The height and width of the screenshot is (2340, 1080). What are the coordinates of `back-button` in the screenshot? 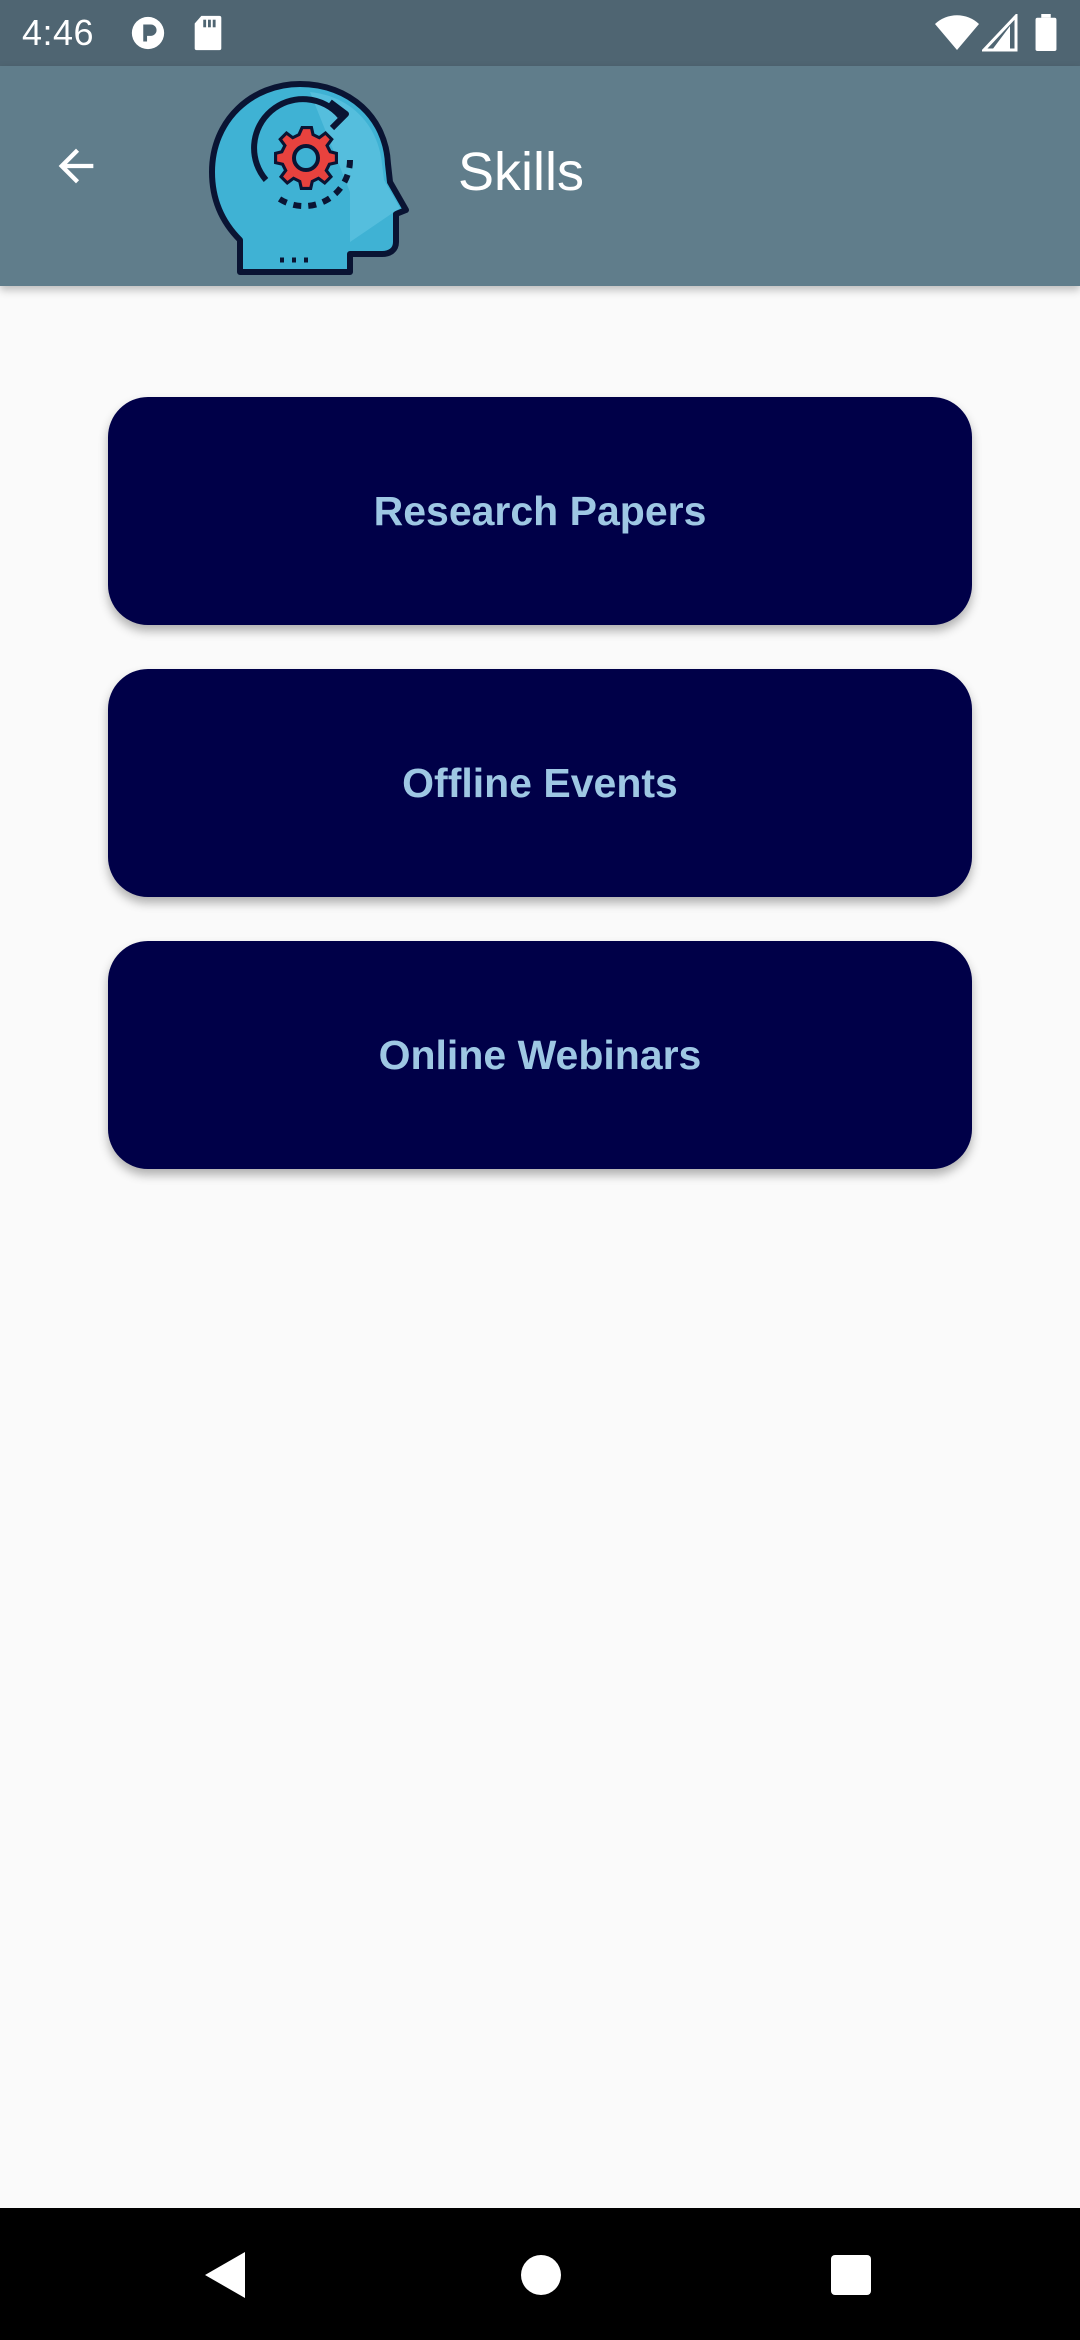 It's located at (76, 166).